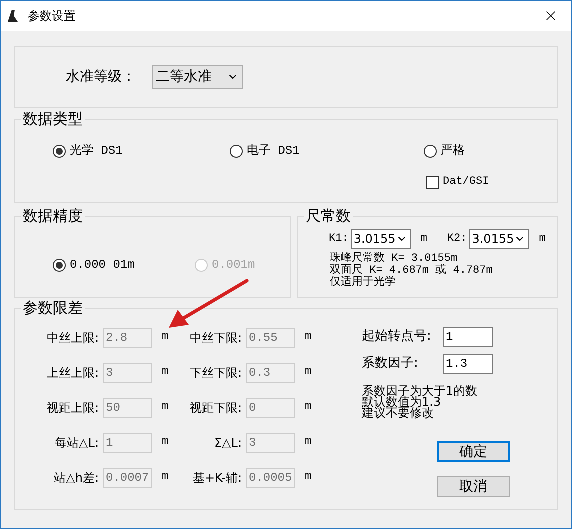 Image resolution: width=572 pixels, height=529 pixels. I want to click on note-text: 珠峰尺常数 K= 3.0155m, so click(394, 259).